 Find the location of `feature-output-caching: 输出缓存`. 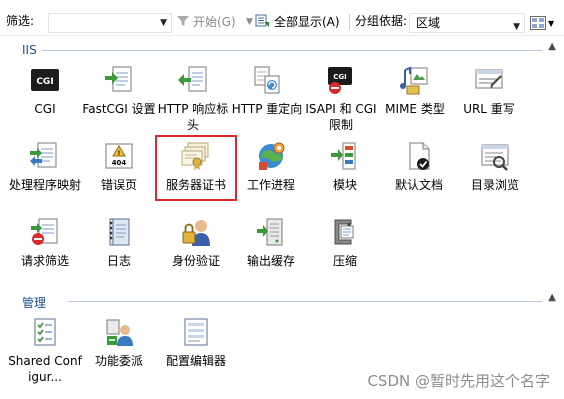

feature-output-caching: 输出缓存 is located at coordinates (271, 242).